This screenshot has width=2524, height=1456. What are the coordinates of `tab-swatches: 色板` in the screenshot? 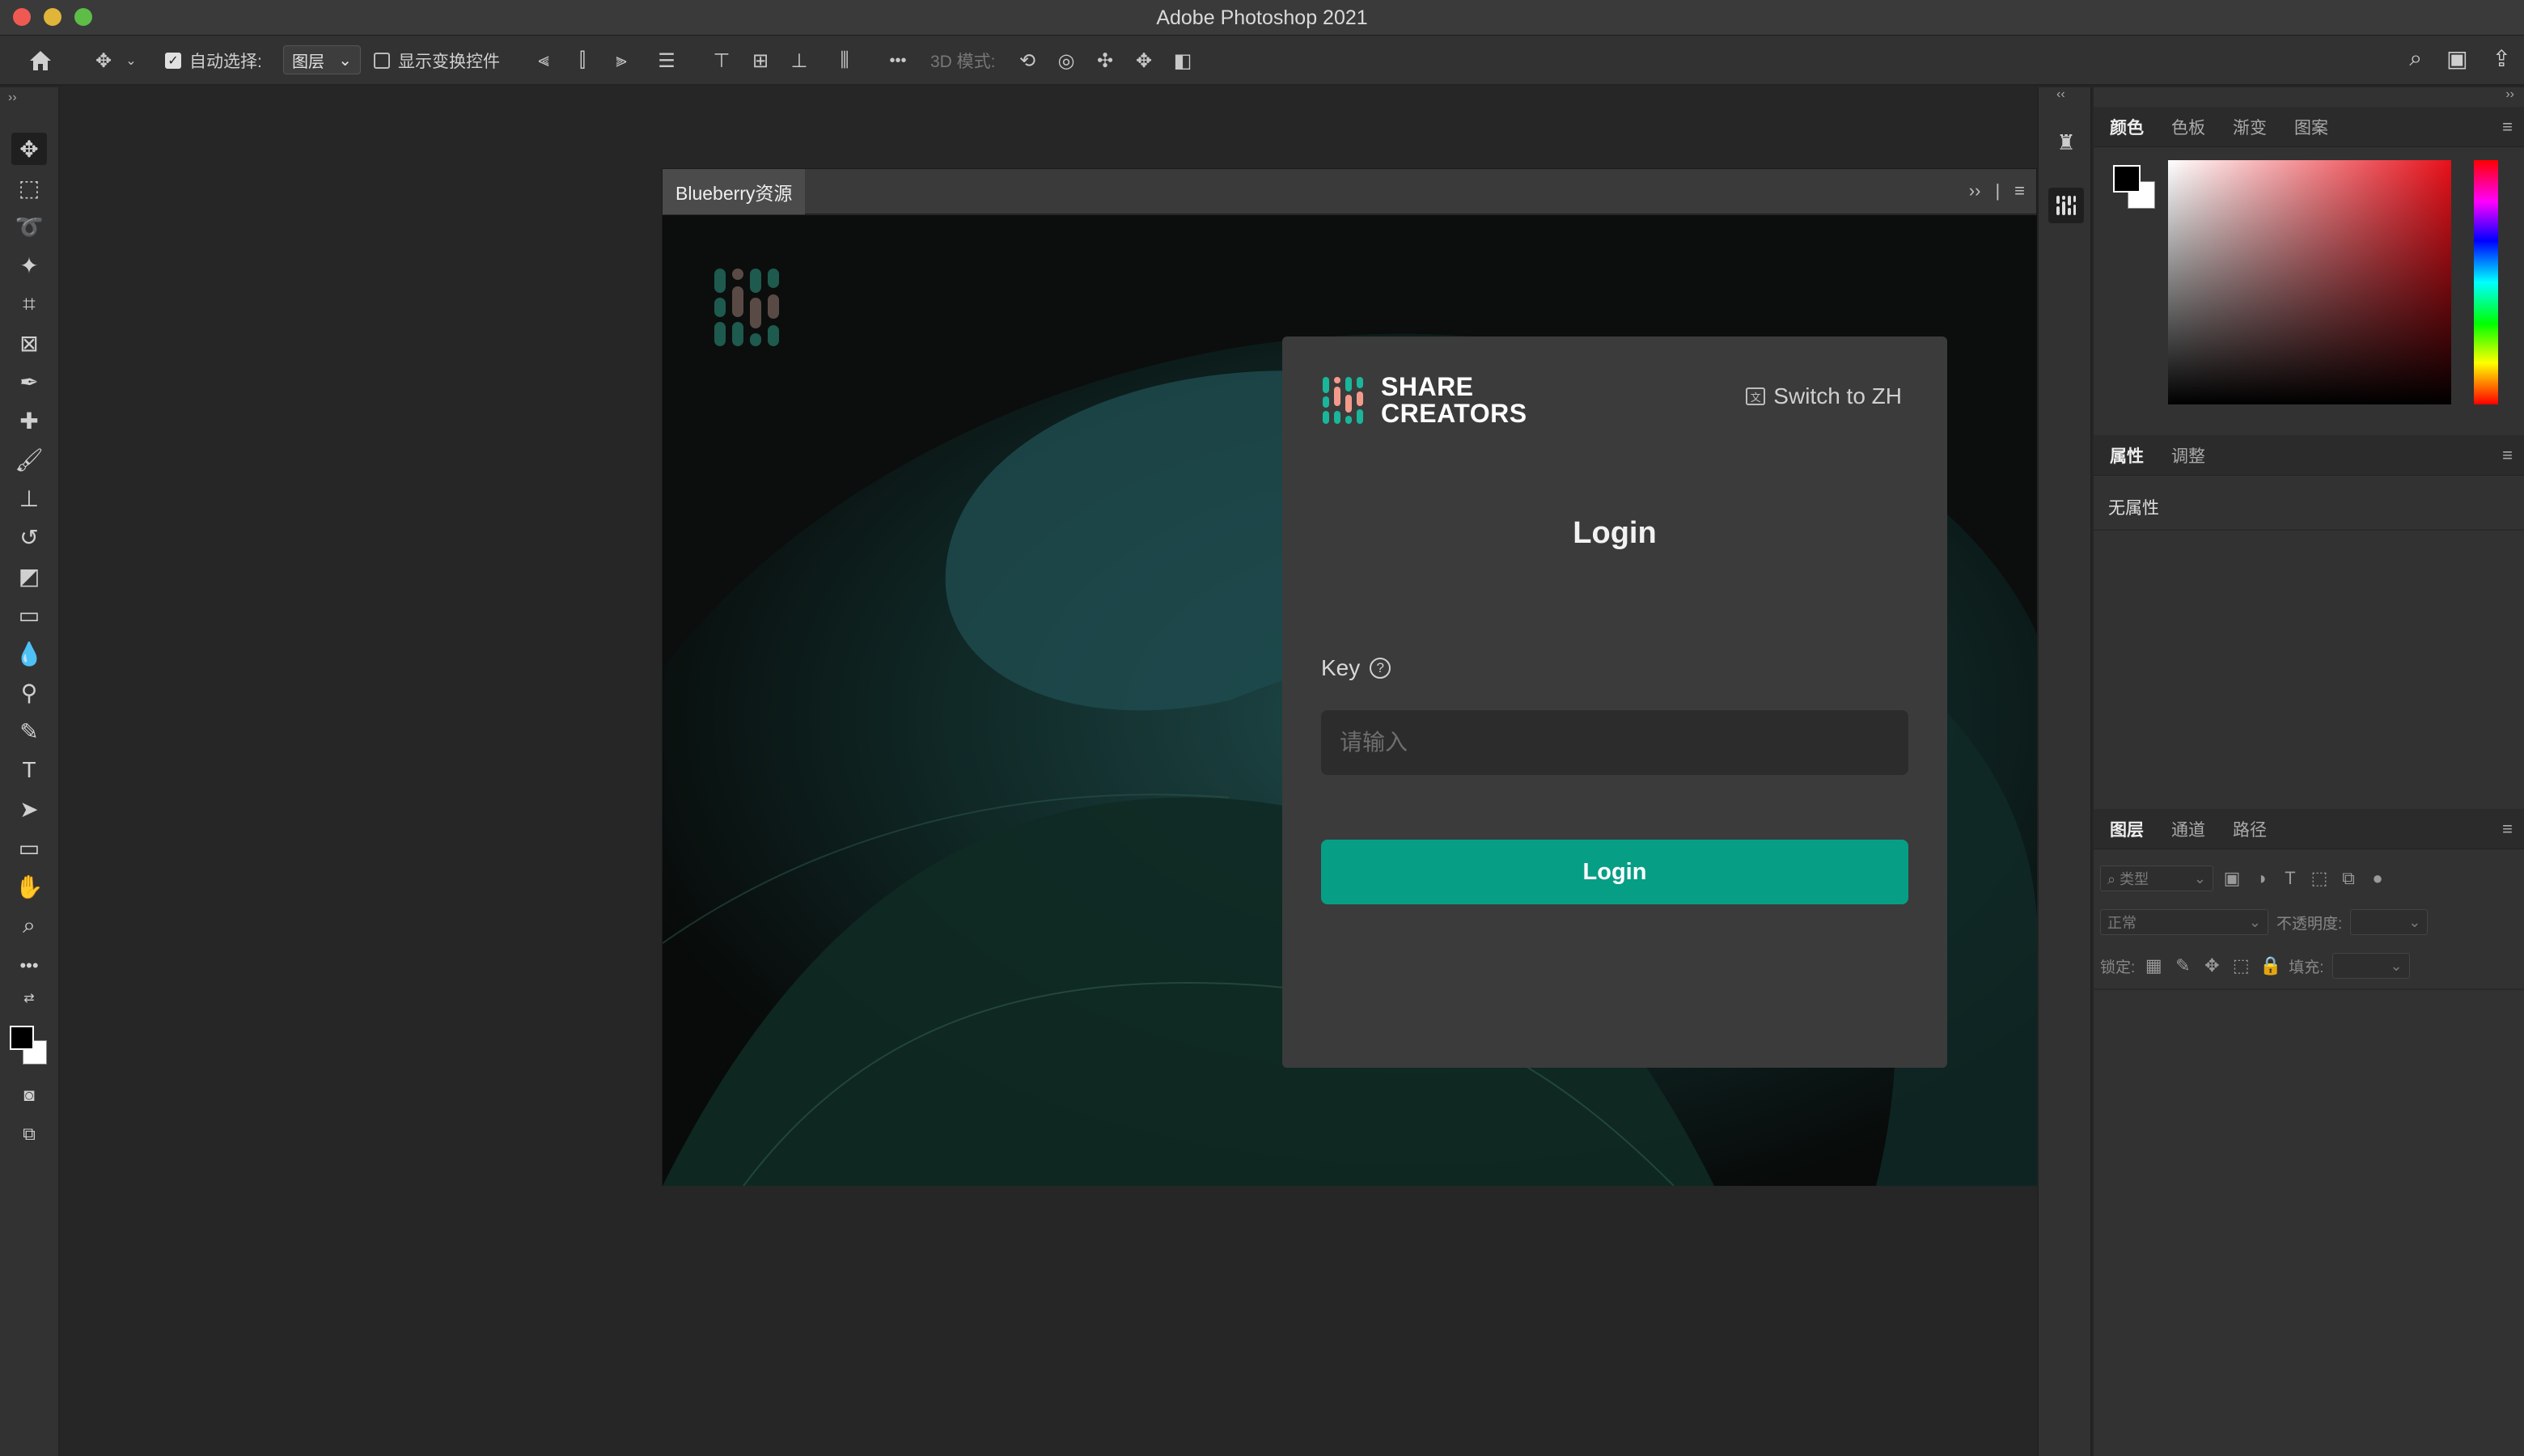 It's located at (2188, 127).